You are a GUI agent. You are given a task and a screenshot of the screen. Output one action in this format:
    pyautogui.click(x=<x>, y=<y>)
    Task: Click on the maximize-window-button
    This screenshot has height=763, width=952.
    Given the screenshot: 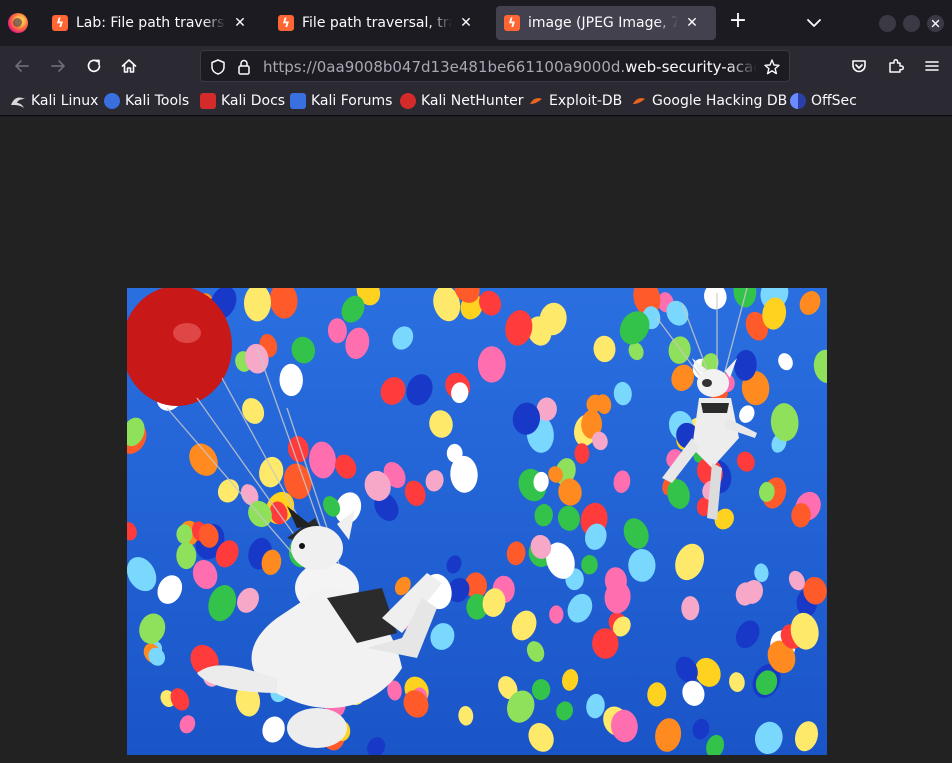 What is the action you would take?
    pyautogui.click(x=911, y=23)
    